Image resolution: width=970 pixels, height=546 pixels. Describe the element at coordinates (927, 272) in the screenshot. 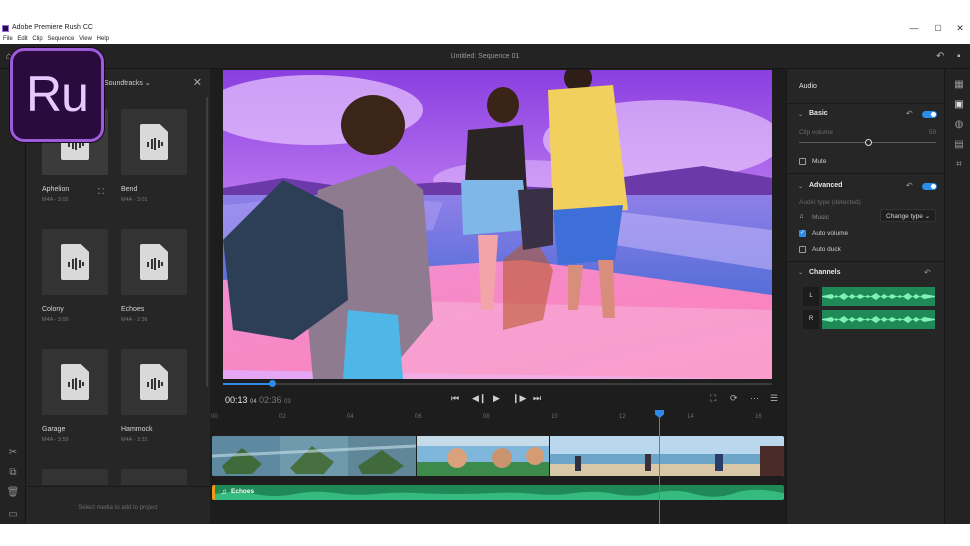

I see `reset-channels-icon: ↶` at that location.